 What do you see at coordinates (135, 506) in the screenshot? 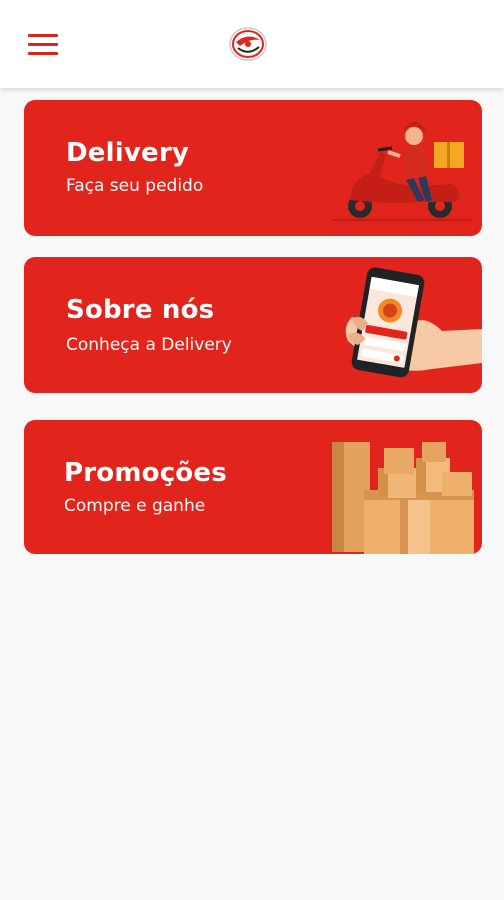
I see `promotions-card-subtitle: Compre e ganhe` at bounding box center [135, 506].